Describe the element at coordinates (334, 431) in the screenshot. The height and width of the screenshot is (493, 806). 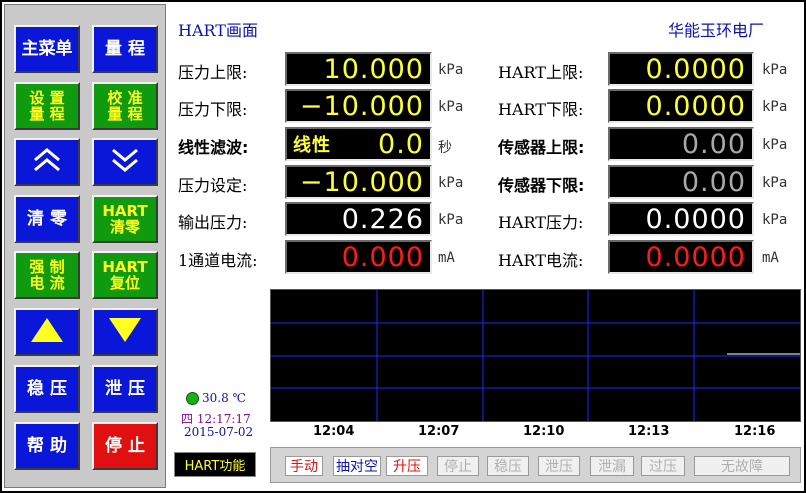
I see `x-tick-label: 12:04` at that location.